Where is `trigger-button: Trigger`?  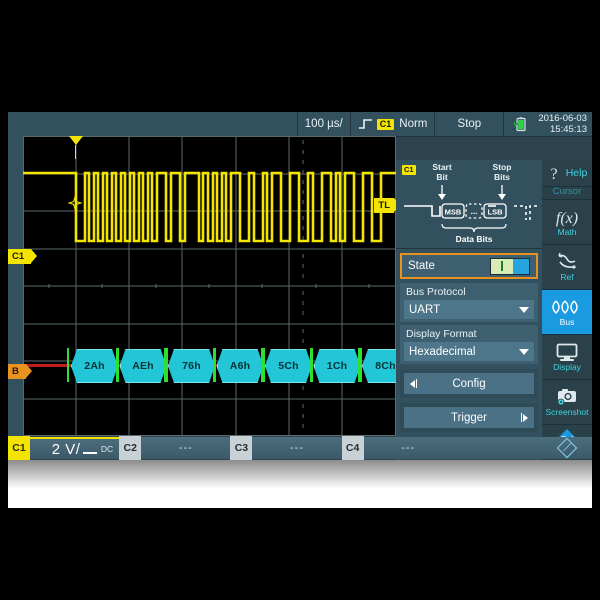
trigger-button: Trigger is located at coordinates (469, 417).